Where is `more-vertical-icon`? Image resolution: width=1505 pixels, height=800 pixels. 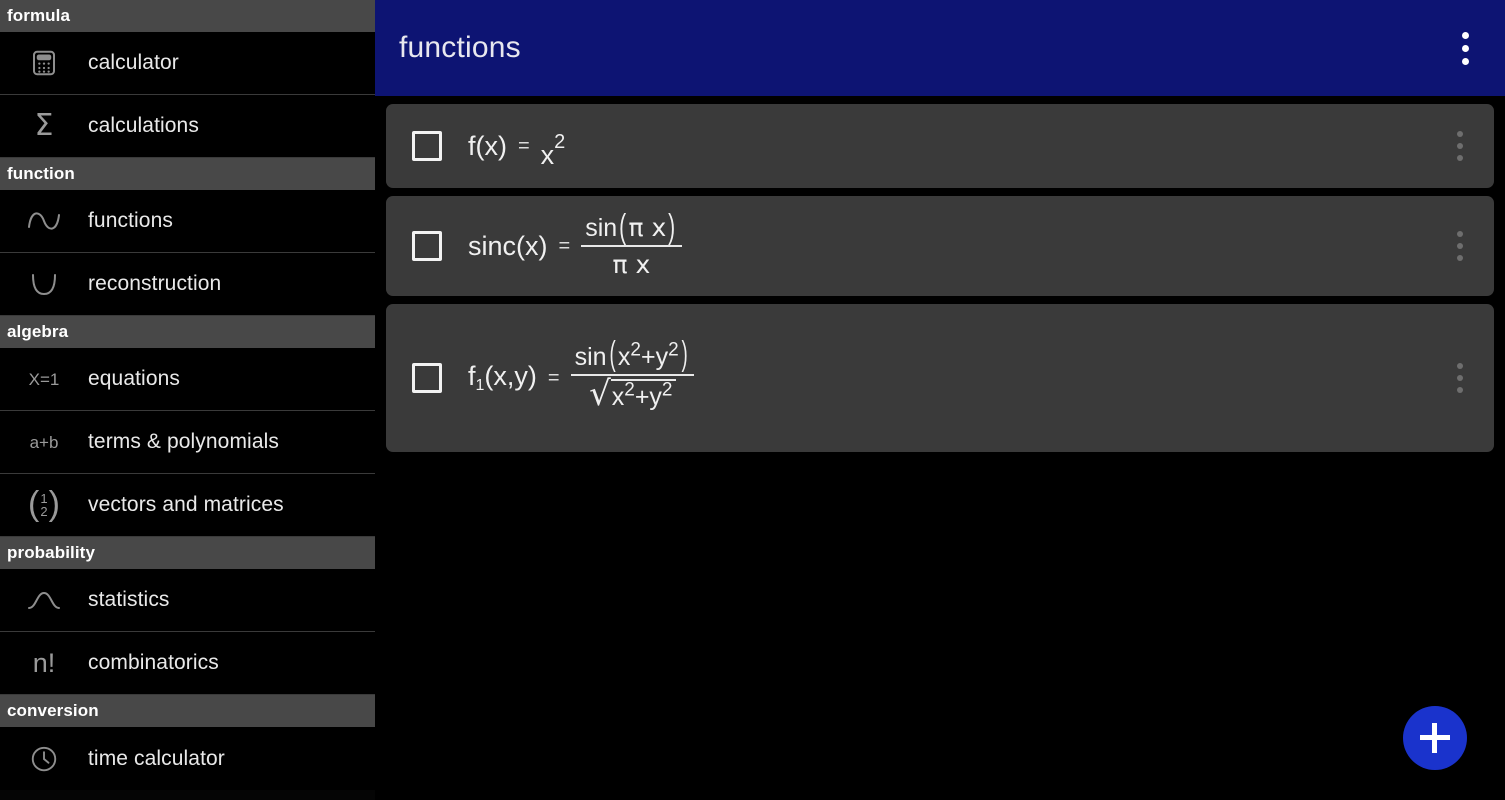
more-vertical-icon is located at coordinates (1465, 48).